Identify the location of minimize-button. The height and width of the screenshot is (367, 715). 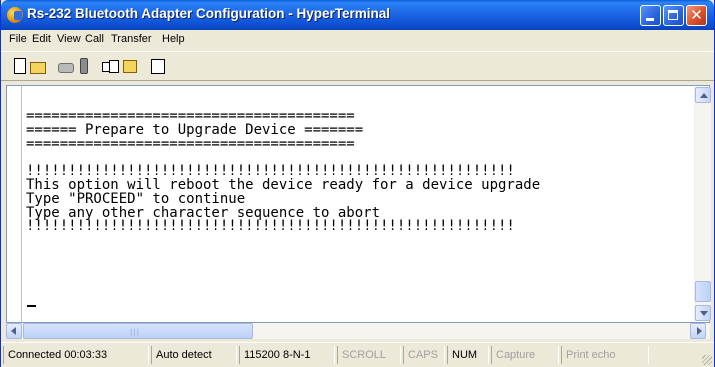
(650, 15).